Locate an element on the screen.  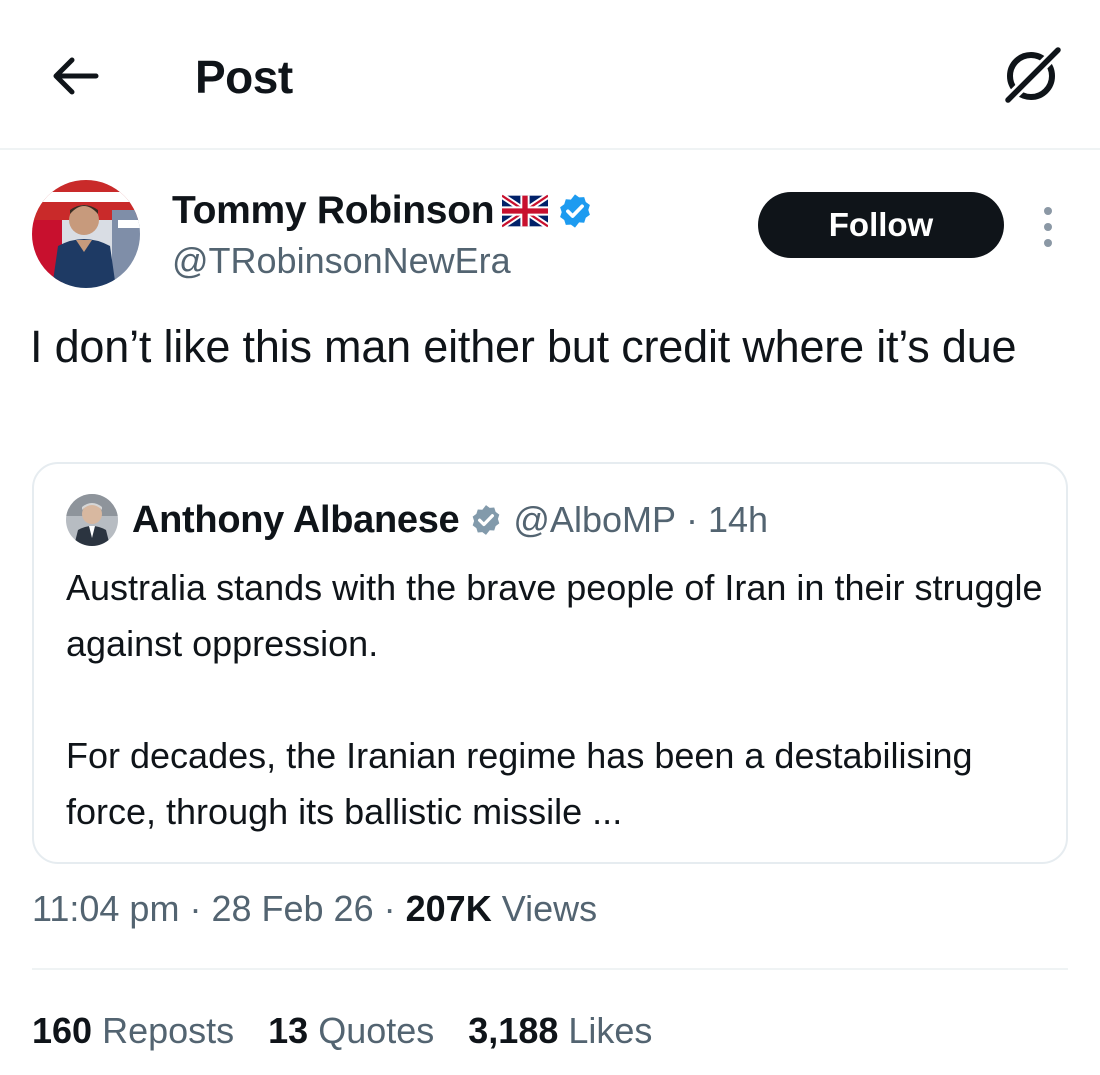
uk-flag-icon is located at coordinates (525, 211).